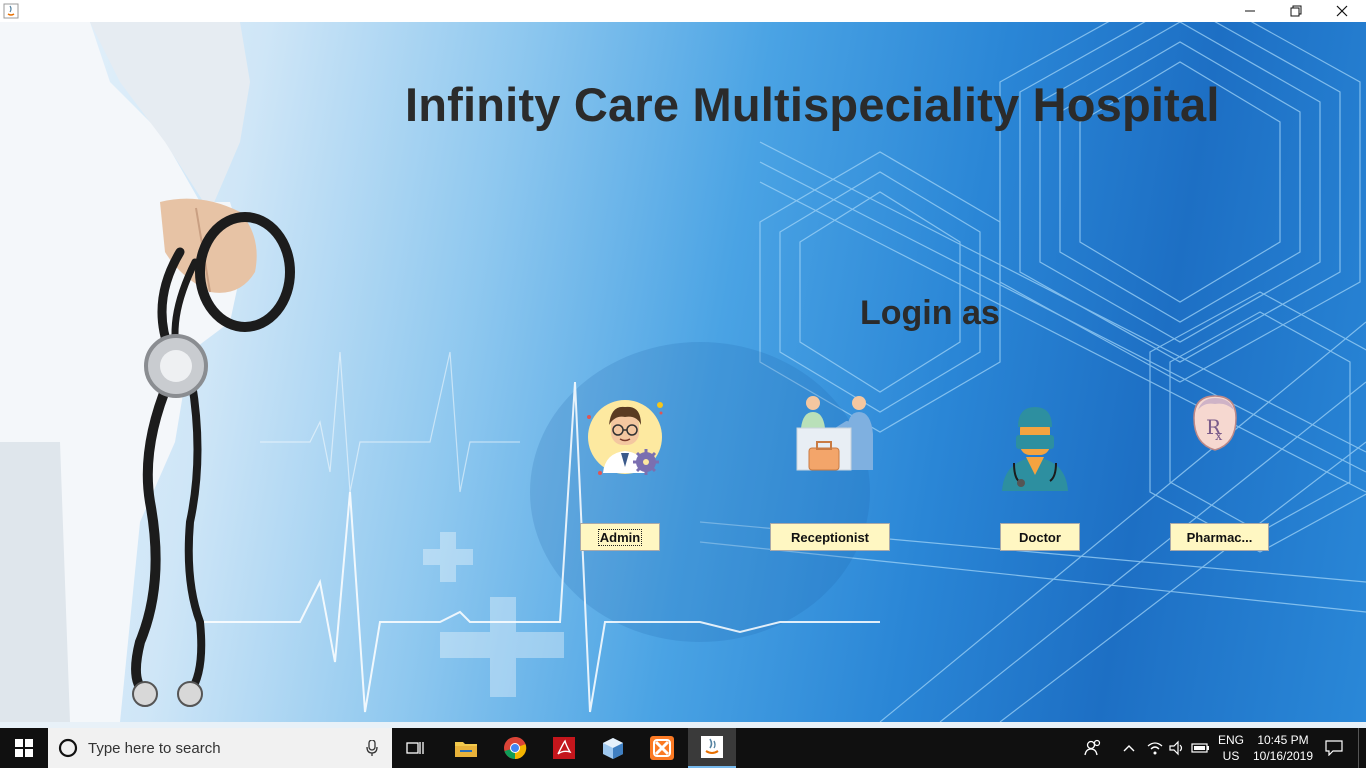 The width and height of the screenshot is (1366, 768). I want to click on clock-time: 10:45 PM, so click(1283, 740).